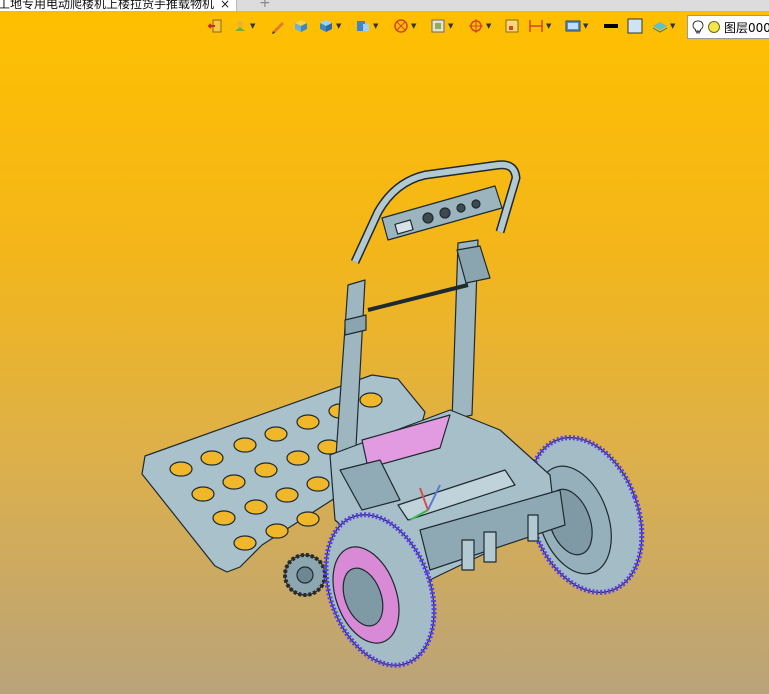 The height and width of the screenshot is (694, 769). I want to click on layer-selector: 图层000, so click(728, 27).